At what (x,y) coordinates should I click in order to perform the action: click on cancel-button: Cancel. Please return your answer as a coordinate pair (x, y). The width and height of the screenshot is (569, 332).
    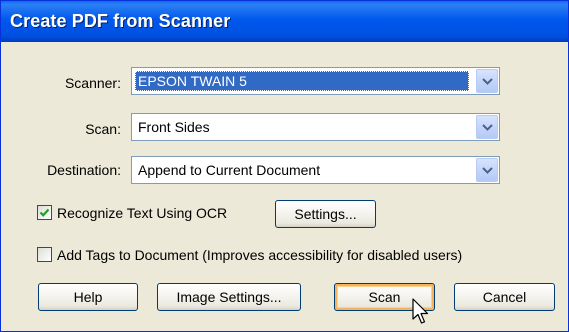
    Looking at the image, I should click on (504, 297).